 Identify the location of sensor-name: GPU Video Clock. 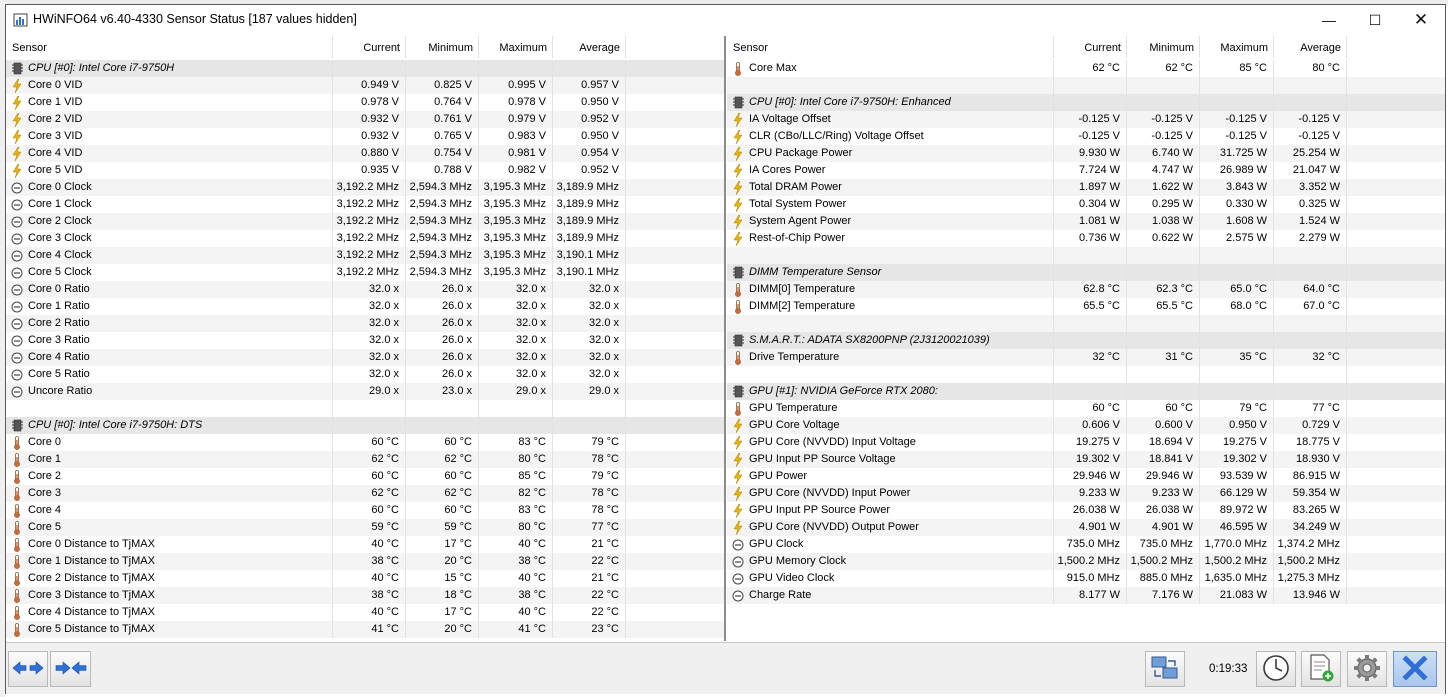
(890, 578).